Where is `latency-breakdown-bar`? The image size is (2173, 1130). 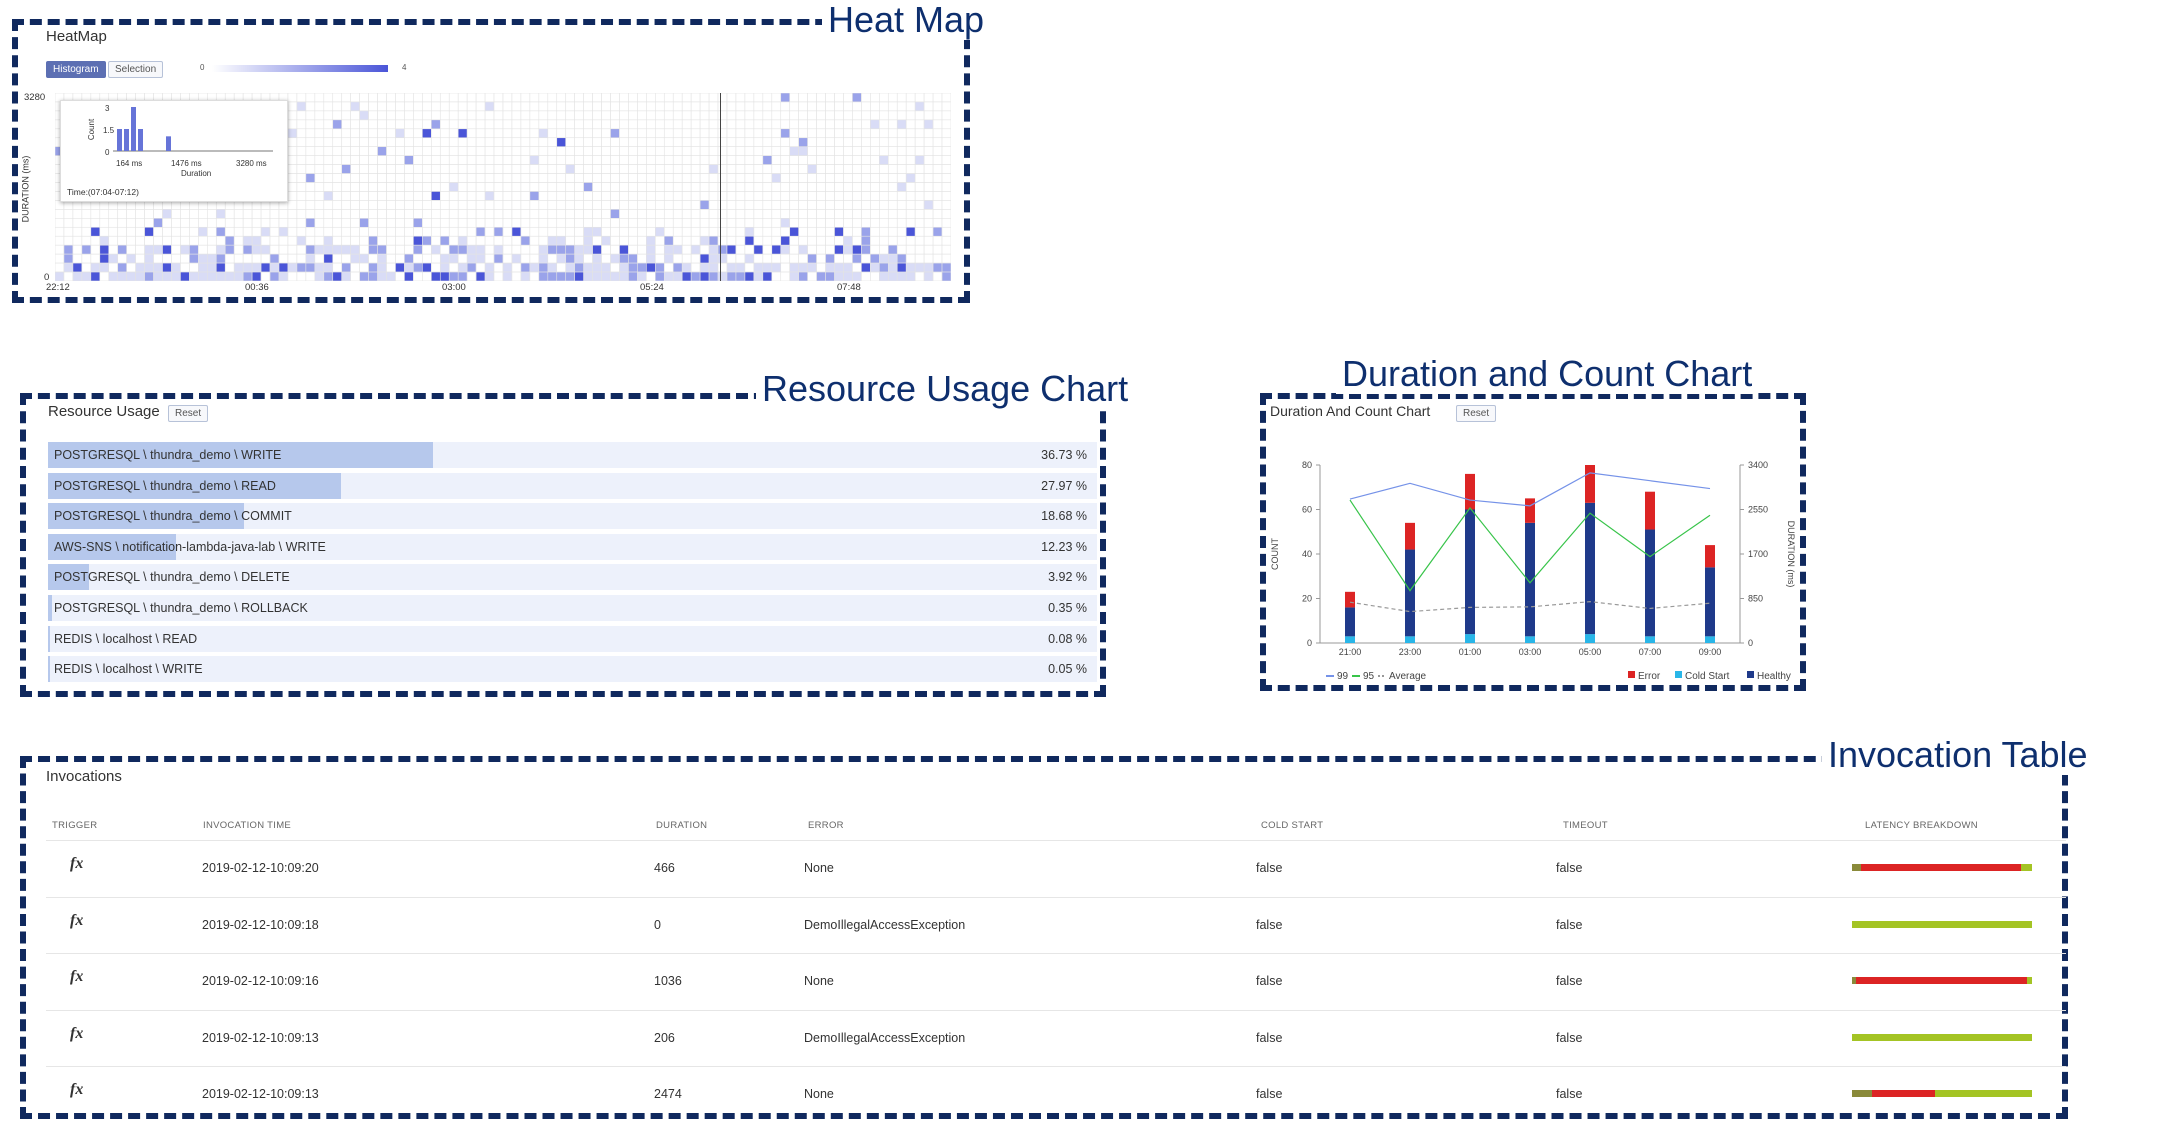
latency-breakdown-bar is located at coordinates (1942, 867).